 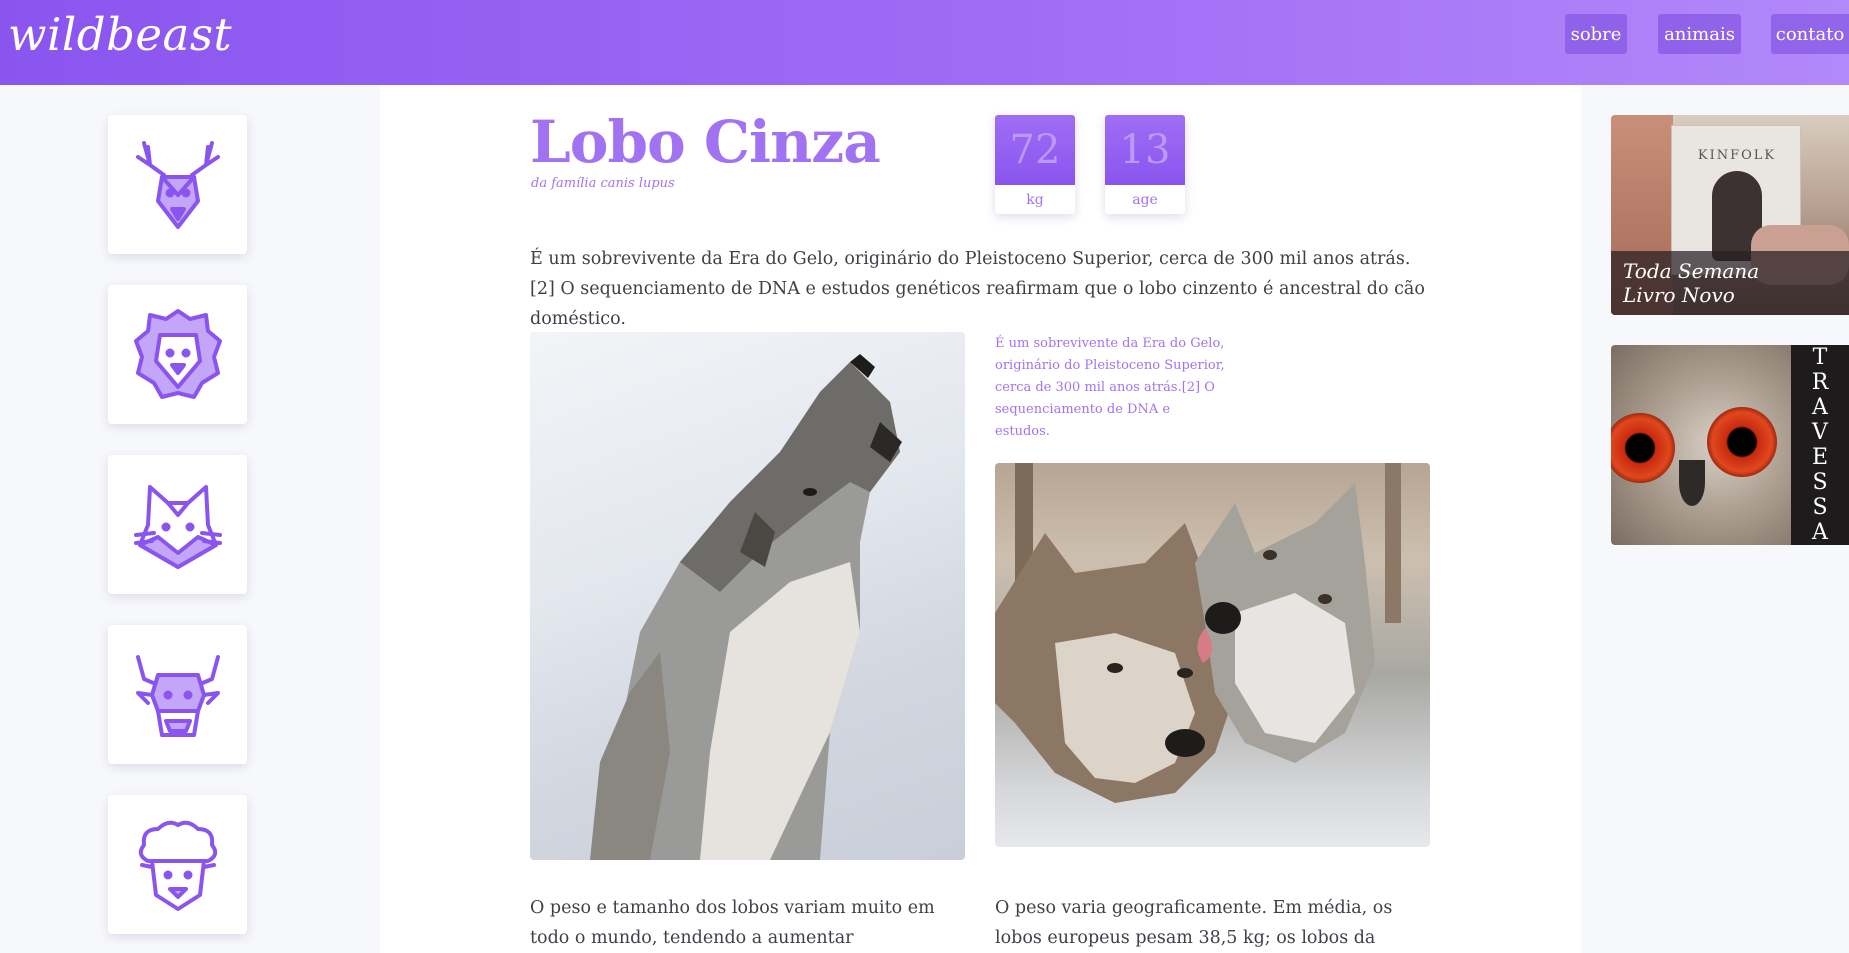 What do you see at coordinates (1596, 34) in the screenshot?
I see `nav-sobre: sobre` at bounding box center [1596, 34].